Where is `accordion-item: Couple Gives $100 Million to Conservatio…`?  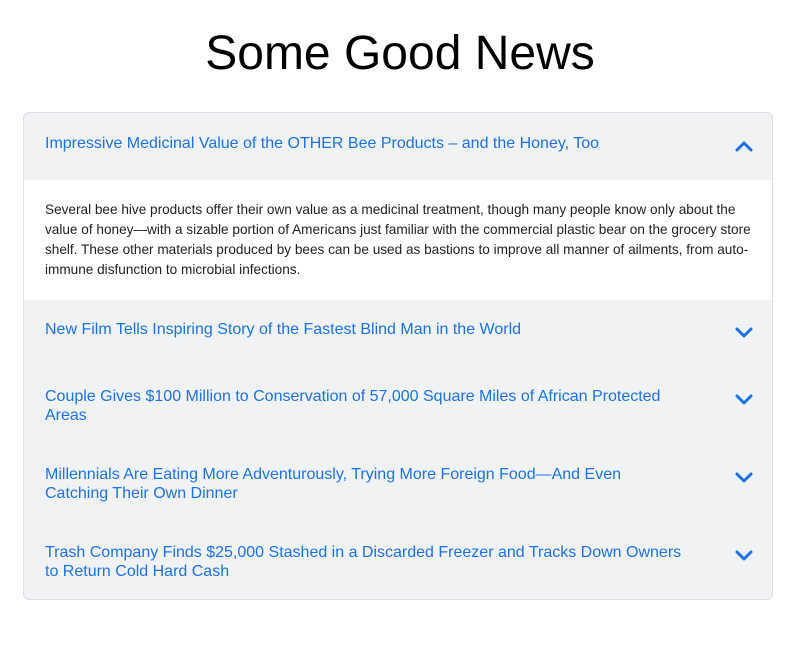
accordion-item: Couple Gives $100 Million to Conservatio… is located at coordinates (398, 406).